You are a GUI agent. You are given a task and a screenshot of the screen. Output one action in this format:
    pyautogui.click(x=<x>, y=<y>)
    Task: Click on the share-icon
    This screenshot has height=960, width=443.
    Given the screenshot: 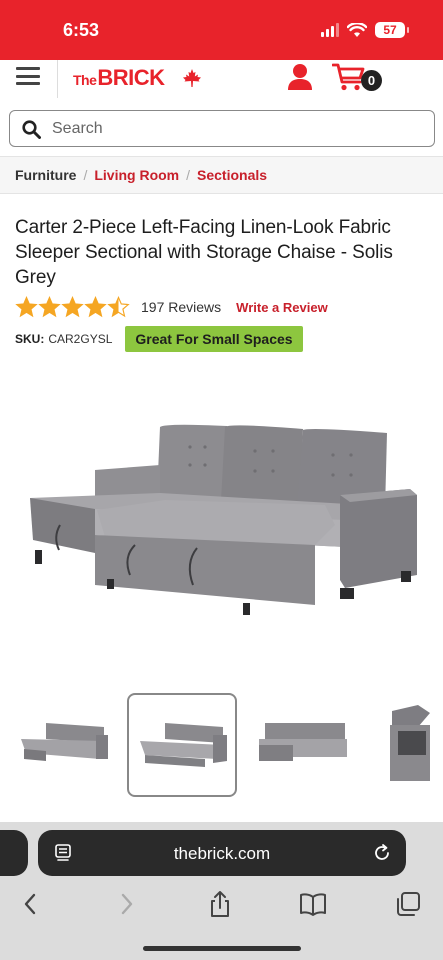 What is the action you would take?
    pyautogui.click(x=220, y=904)
    